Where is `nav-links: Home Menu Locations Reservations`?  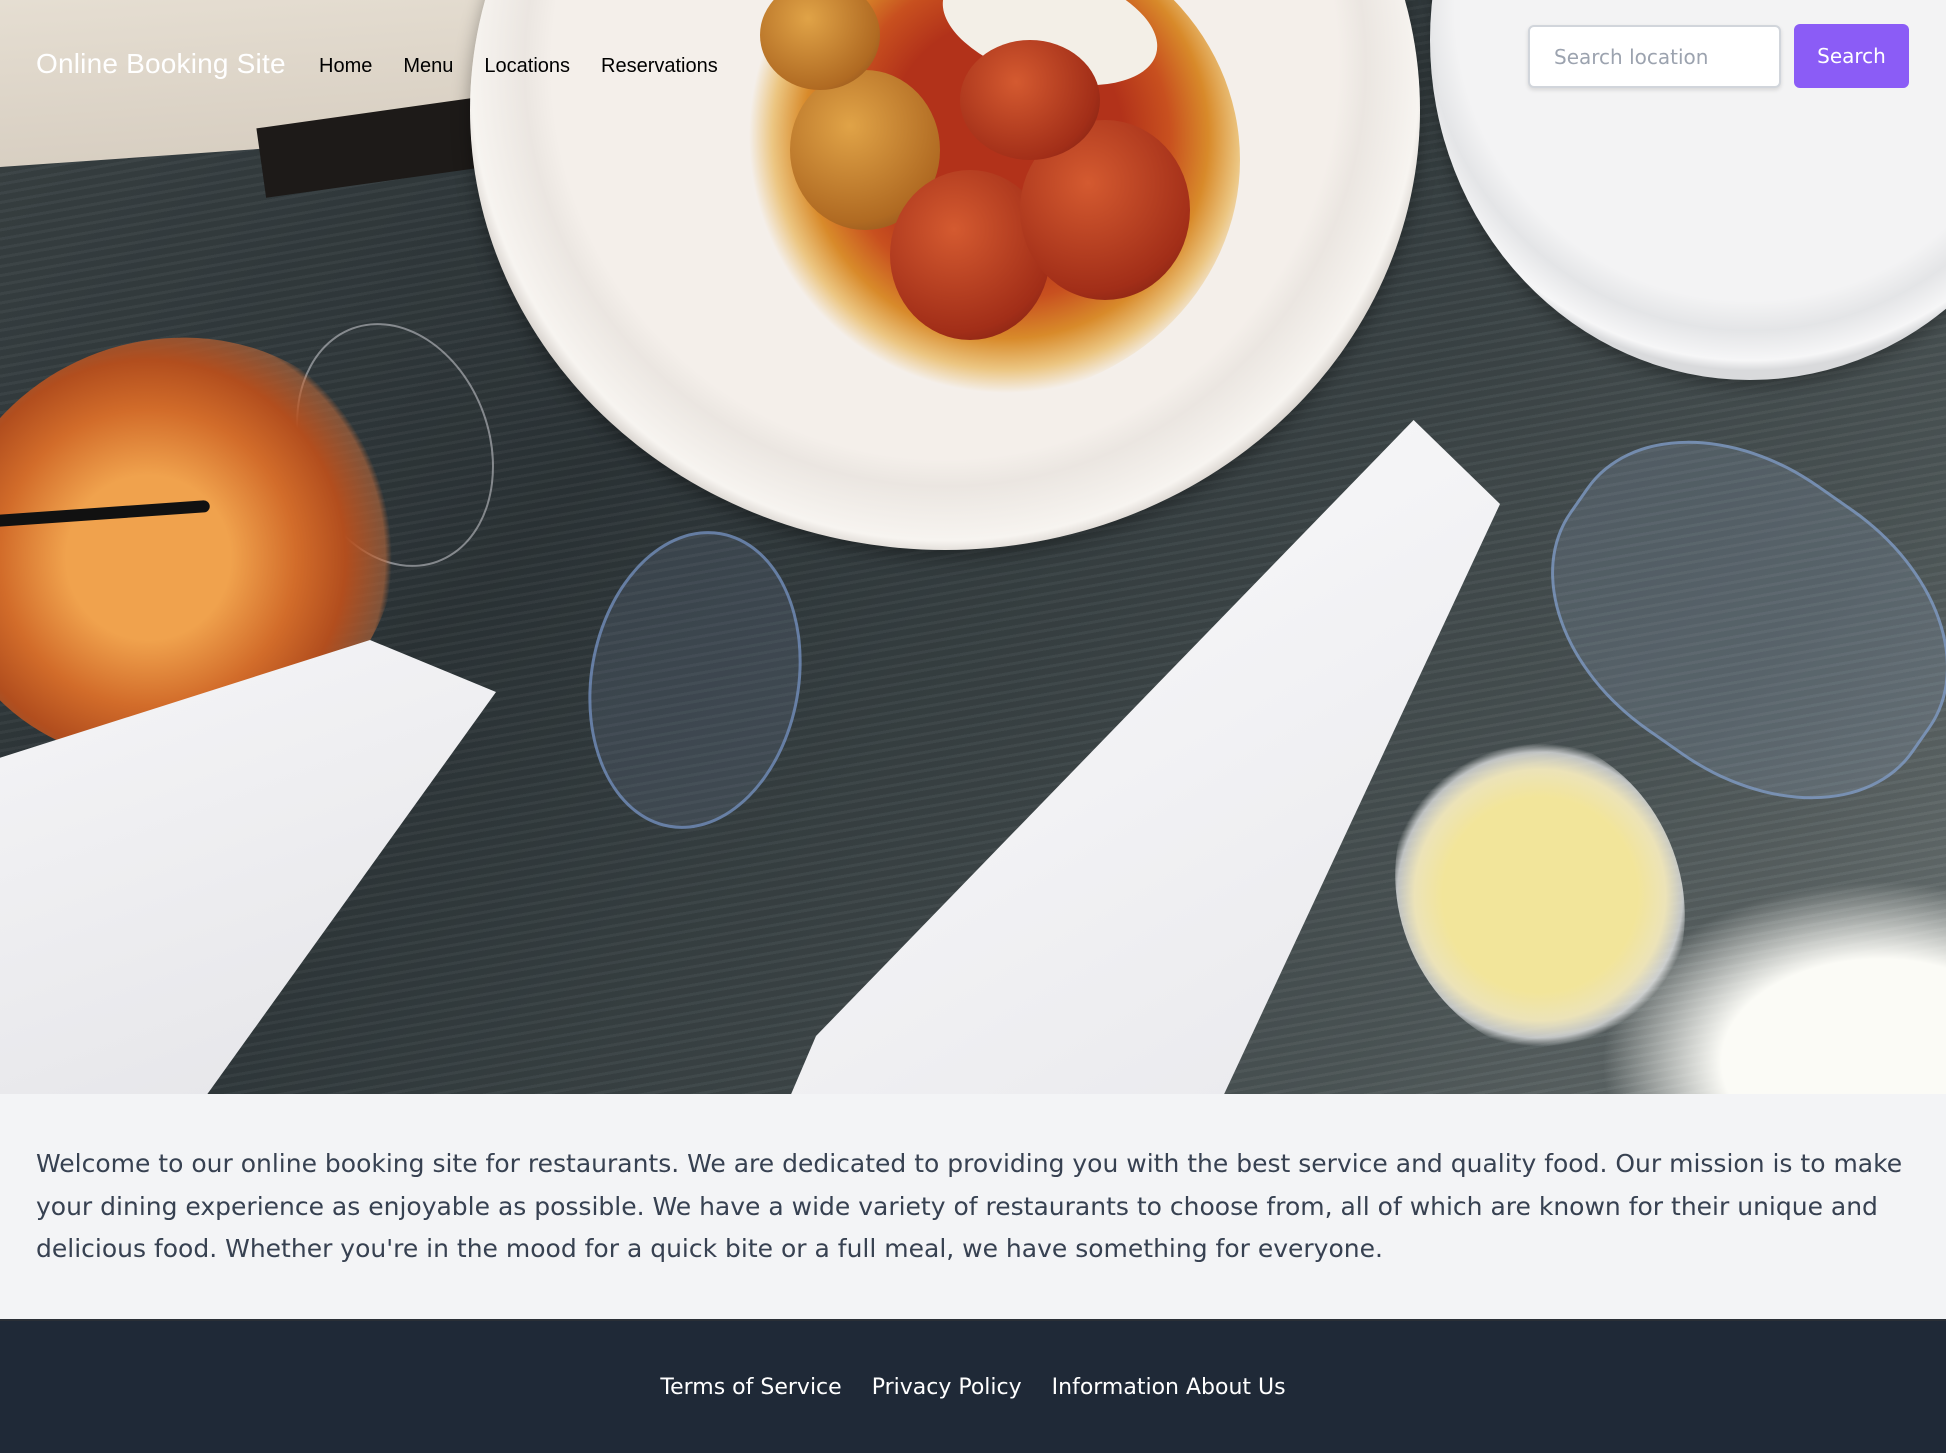
nav-links: Home Menu Locations Reservations is located at coordinates (534, 66).